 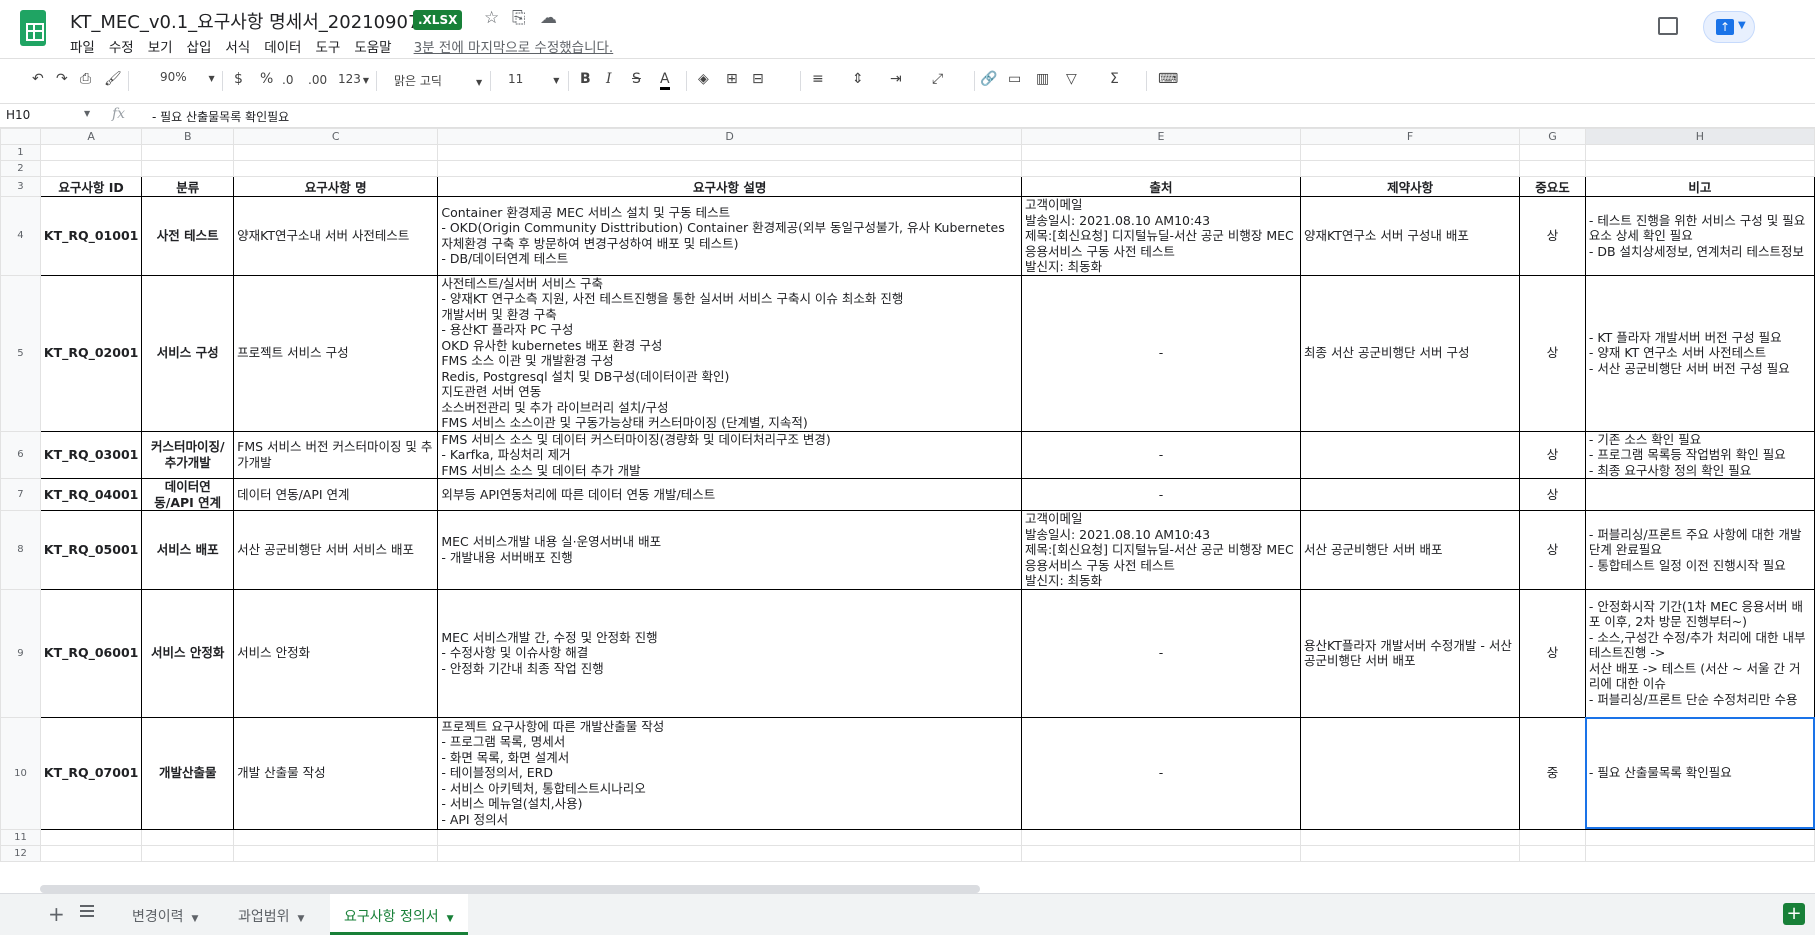 I want to click on merge-cells-icon: ⊟, so click(x=758, y=79).